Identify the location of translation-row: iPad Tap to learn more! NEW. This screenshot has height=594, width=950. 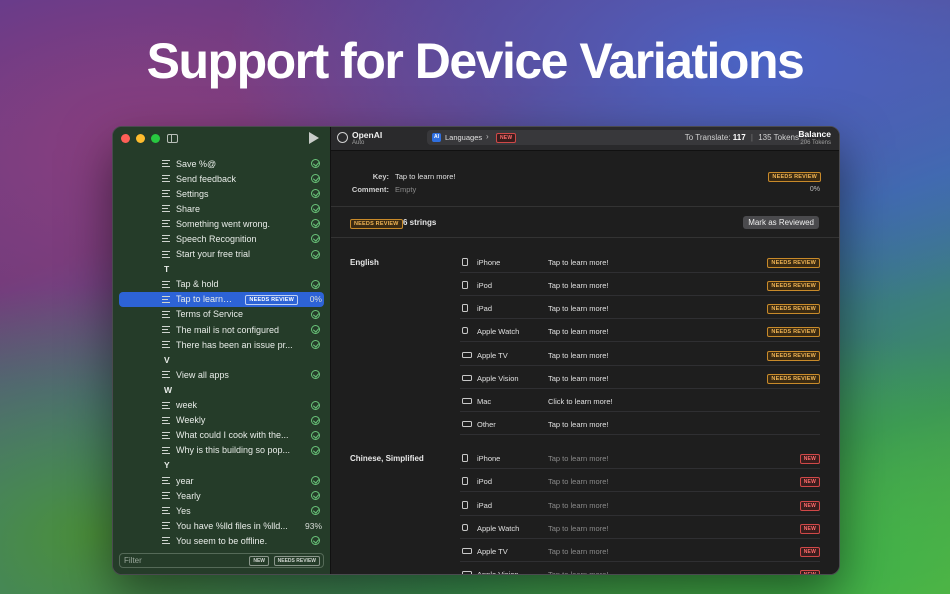
(640, 504).